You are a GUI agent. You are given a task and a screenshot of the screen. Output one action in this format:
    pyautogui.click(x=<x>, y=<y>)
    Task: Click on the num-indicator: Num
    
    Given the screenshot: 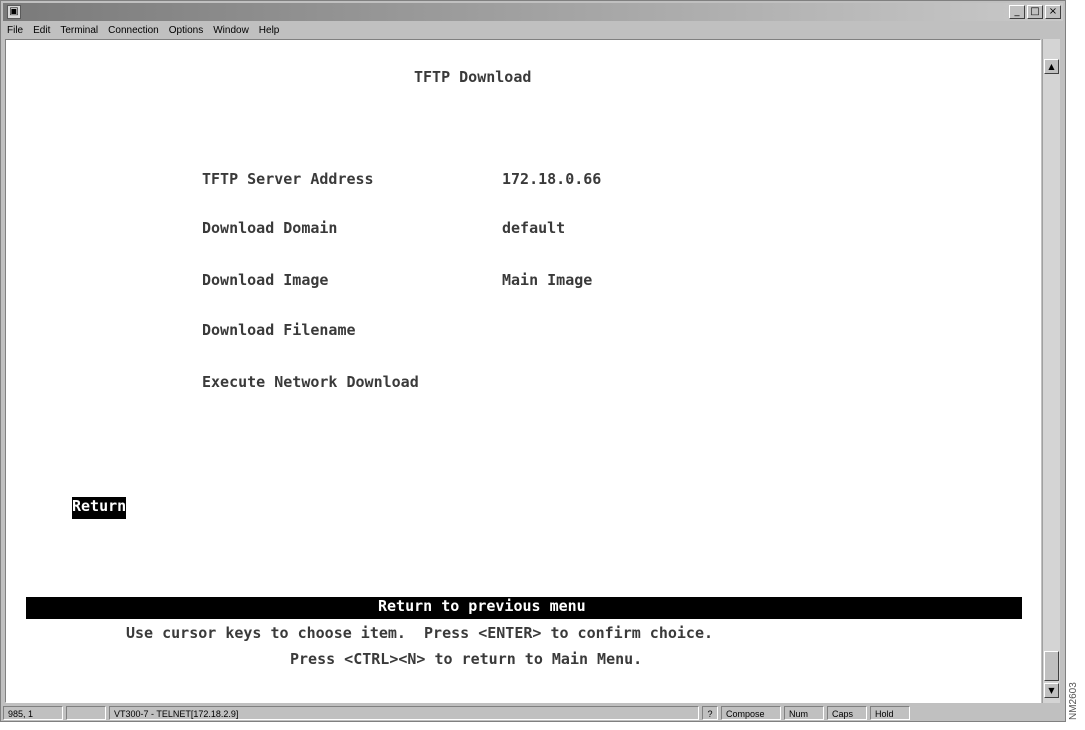 What is the action you would take?
    pyautogui.click(x=804, y=713)
    